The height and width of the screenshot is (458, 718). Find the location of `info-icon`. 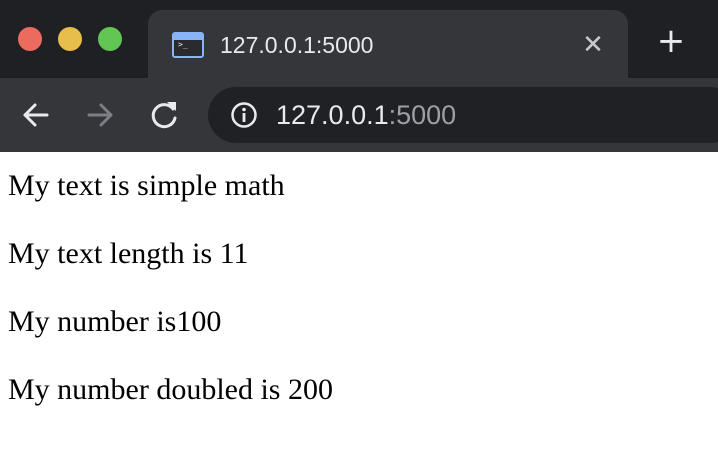

info-icon is located at coordinates (244, 115).